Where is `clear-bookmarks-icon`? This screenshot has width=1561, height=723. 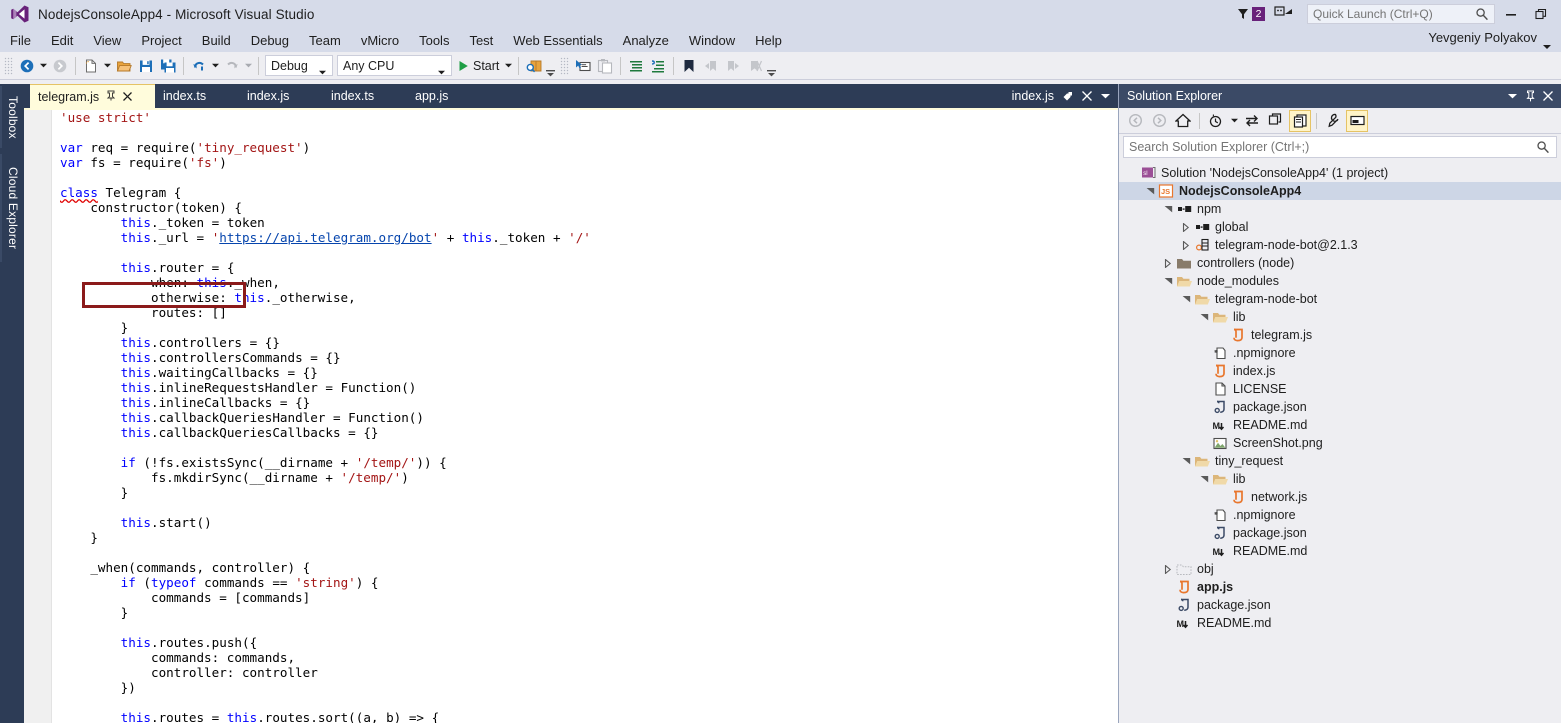 clear-bookmarks-icon is located at coordinates (755, 66).